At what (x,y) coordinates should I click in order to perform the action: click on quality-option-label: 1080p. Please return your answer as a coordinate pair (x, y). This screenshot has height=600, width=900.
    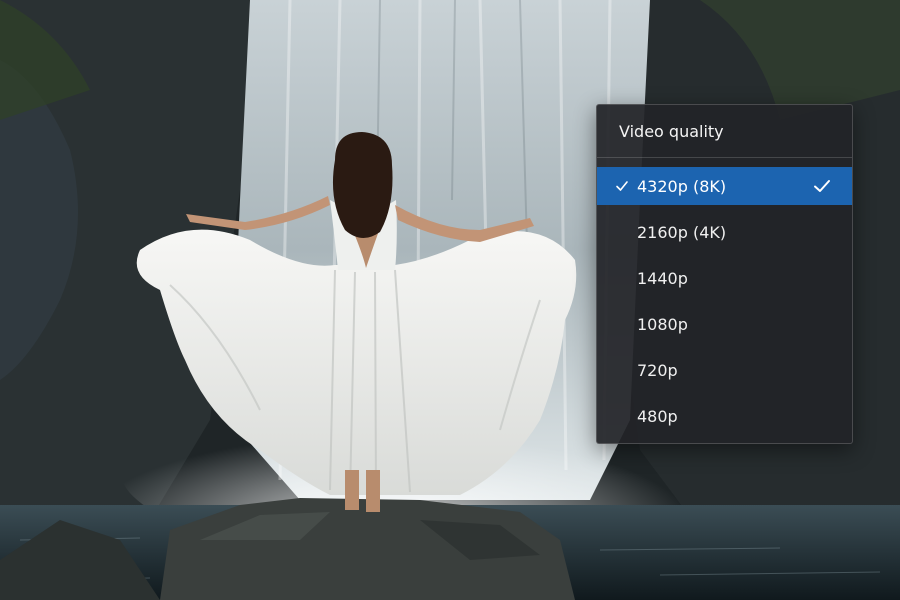
    Looking at the image, I should click on (662, 324).